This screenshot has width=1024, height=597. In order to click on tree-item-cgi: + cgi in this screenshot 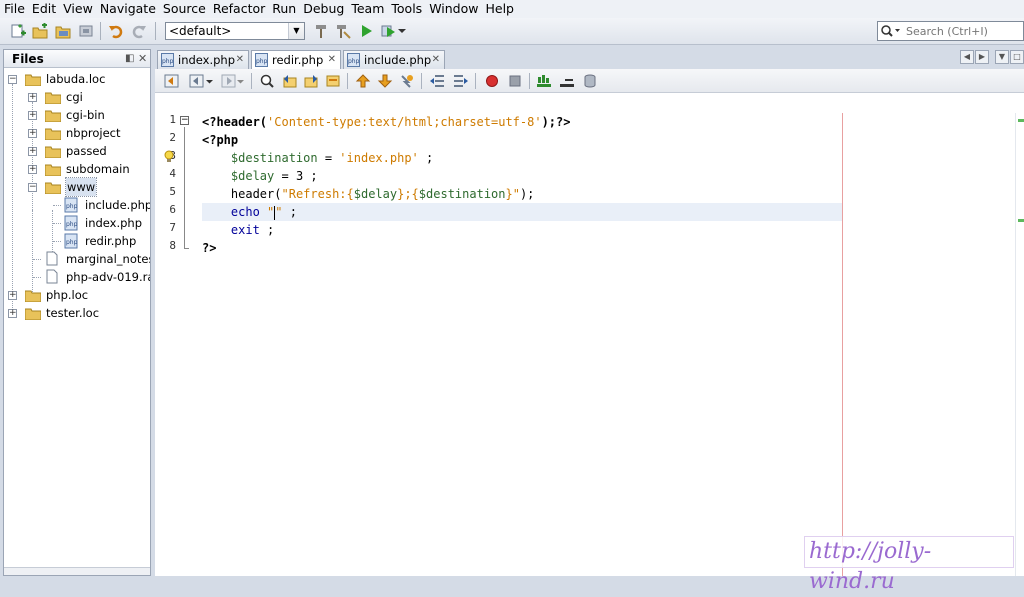, I will do `click(77, 97)`.